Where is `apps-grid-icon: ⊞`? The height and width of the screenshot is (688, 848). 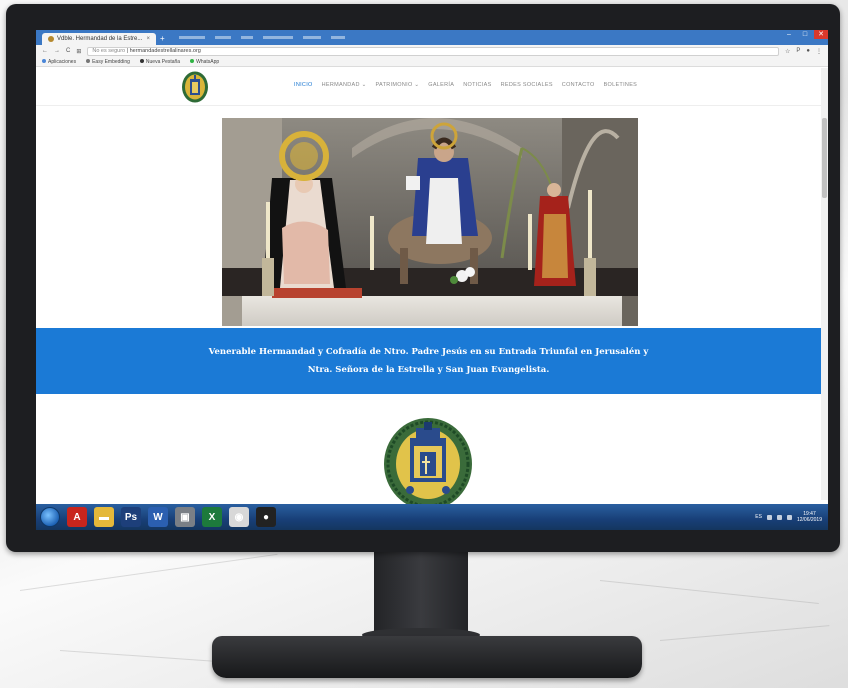
apps-grid-icon: ⊞ is located at coordinates (78, 51).